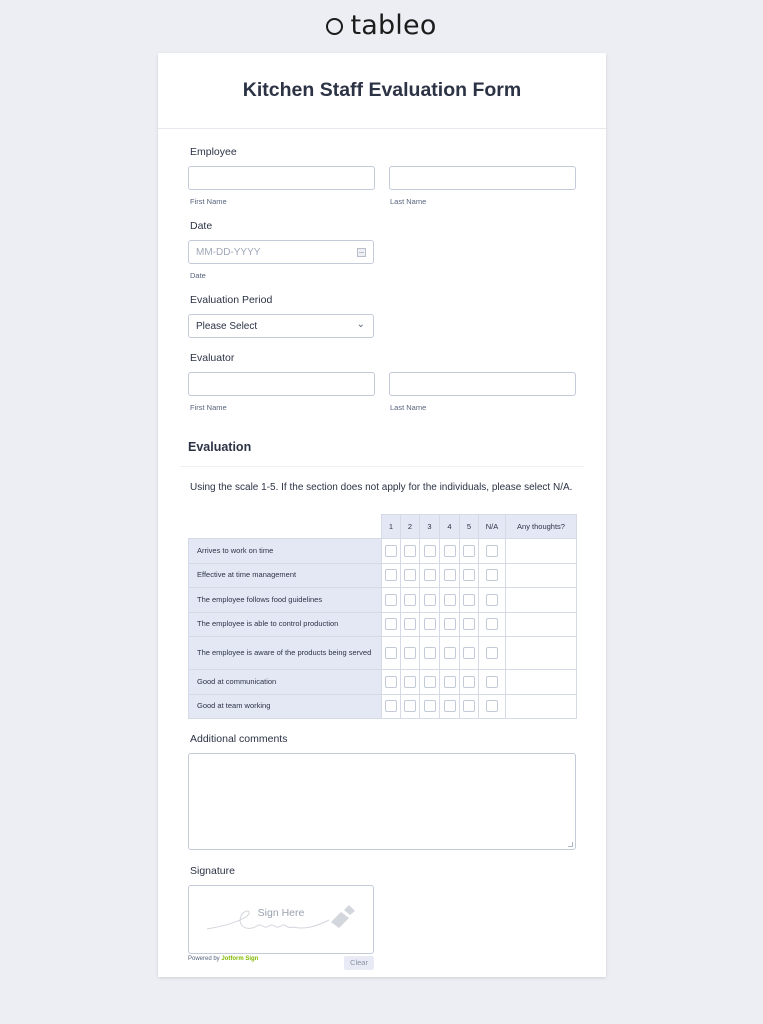  I want to click on additional-comments-textarea, so click(382, 801).